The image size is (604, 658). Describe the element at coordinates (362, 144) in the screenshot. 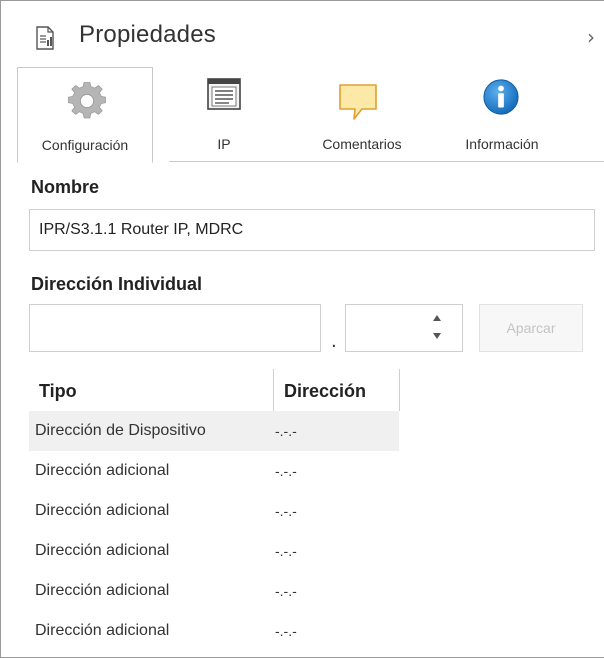

I see `tab-comentarios-label: Comentarios` at that location.